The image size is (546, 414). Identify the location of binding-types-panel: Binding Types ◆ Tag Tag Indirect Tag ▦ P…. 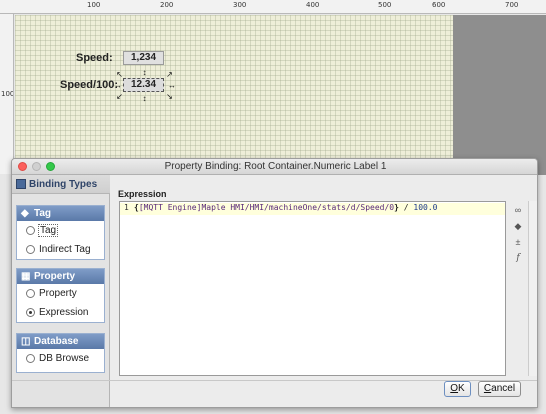
(61, 291).